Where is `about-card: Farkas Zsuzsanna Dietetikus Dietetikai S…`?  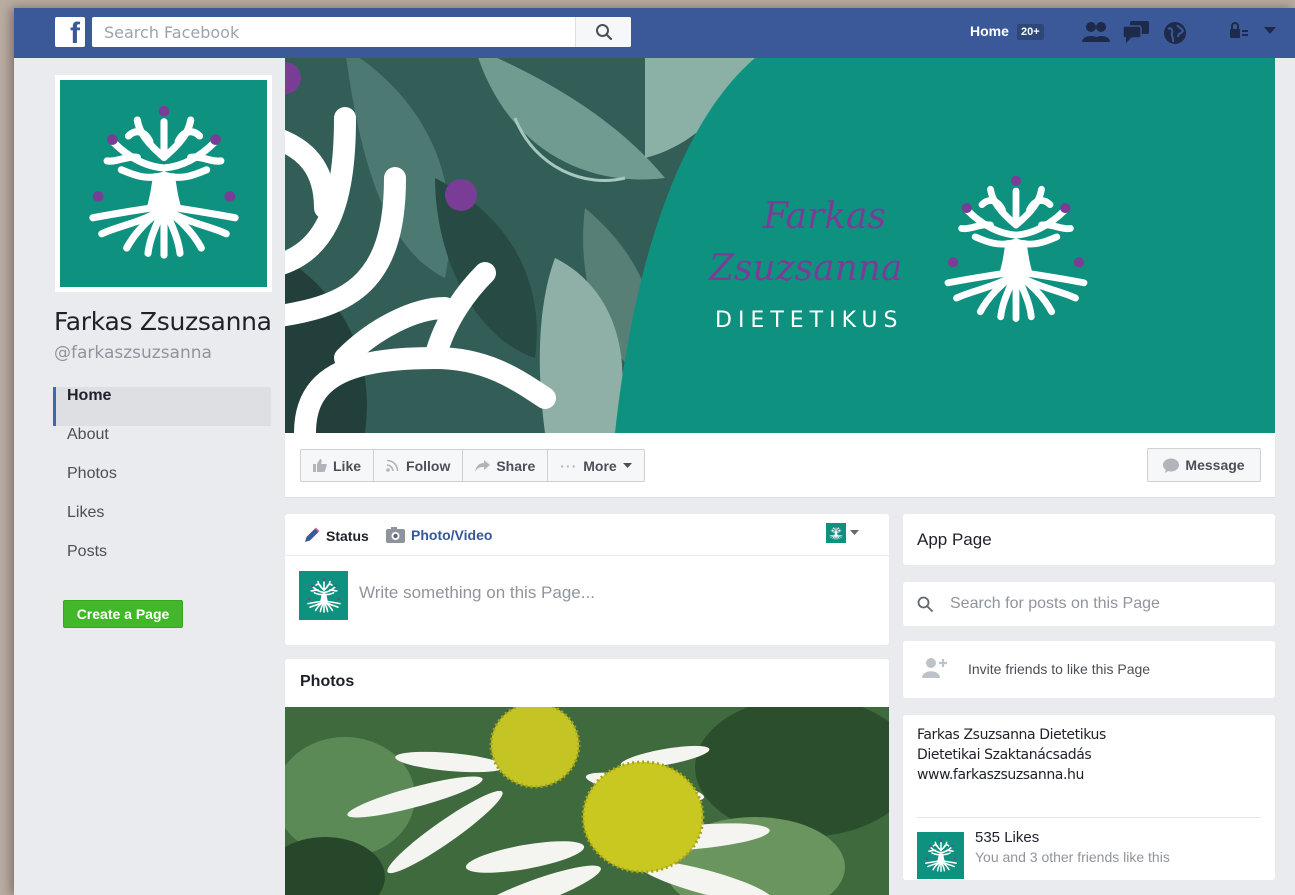
about-card: Farkas Zsuzsanna Dietetikus Dietetikai S… is located at coordinates (1089, 797).